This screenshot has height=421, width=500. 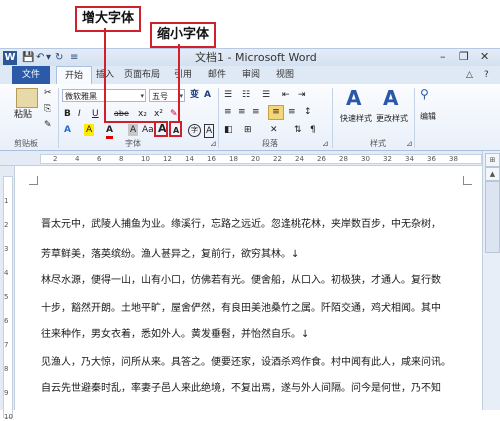 What do you see at coordinates (194, 130) in the screenshot?
I see `enclose-characters-button: 字` at bounding box center [194, 130].